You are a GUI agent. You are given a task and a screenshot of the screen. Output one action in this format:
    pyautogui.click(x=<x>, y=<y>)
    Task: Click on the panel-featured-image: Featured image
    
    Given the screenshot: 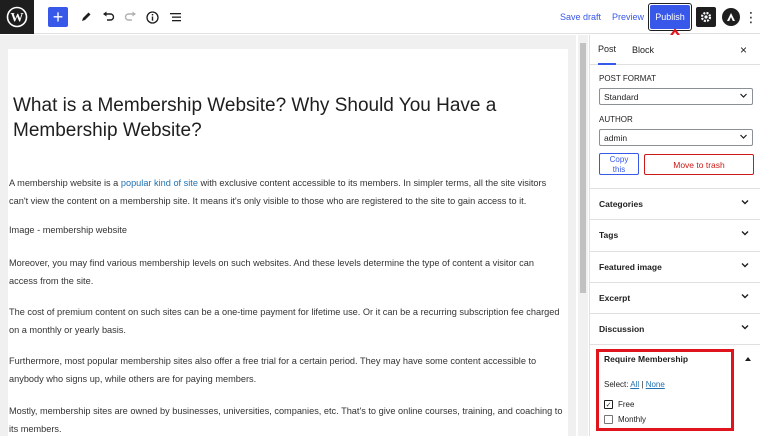 What is the action you would take?
    pyautogui.click(x=675, y=266)
    